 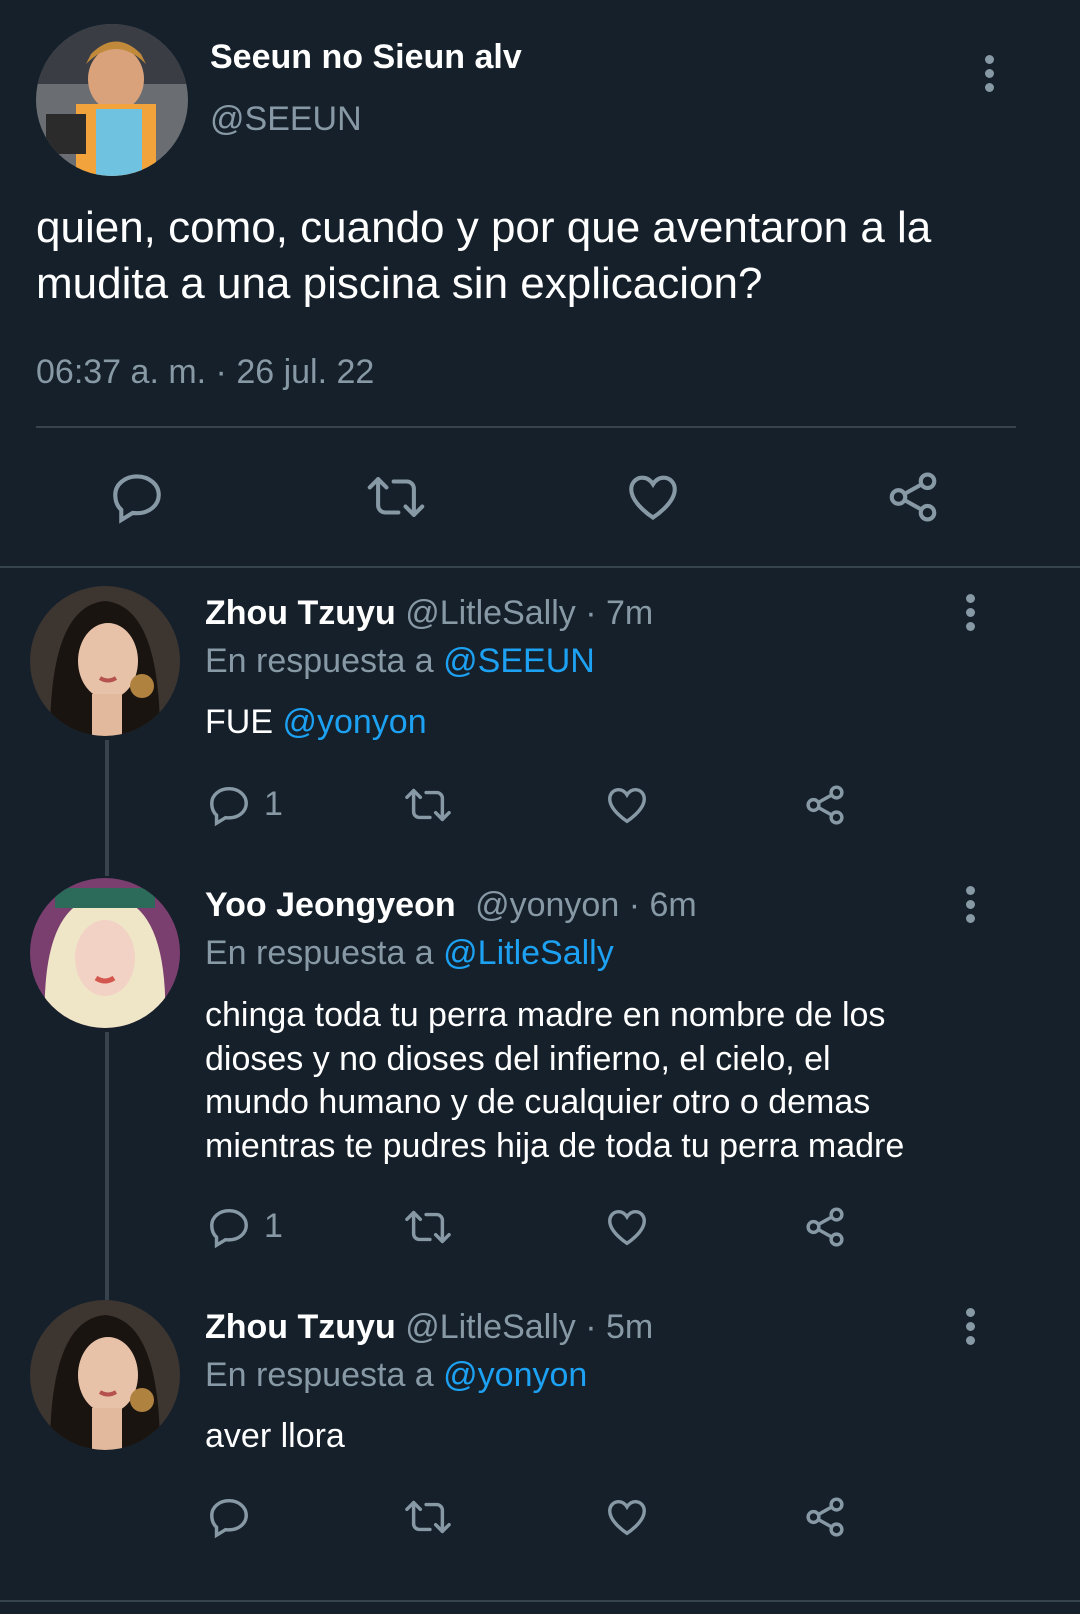 What do you see at coordinates (619, 1327) in the screenshot?
I see `reply-time: · 5m` at bounding box center [619, 1327].